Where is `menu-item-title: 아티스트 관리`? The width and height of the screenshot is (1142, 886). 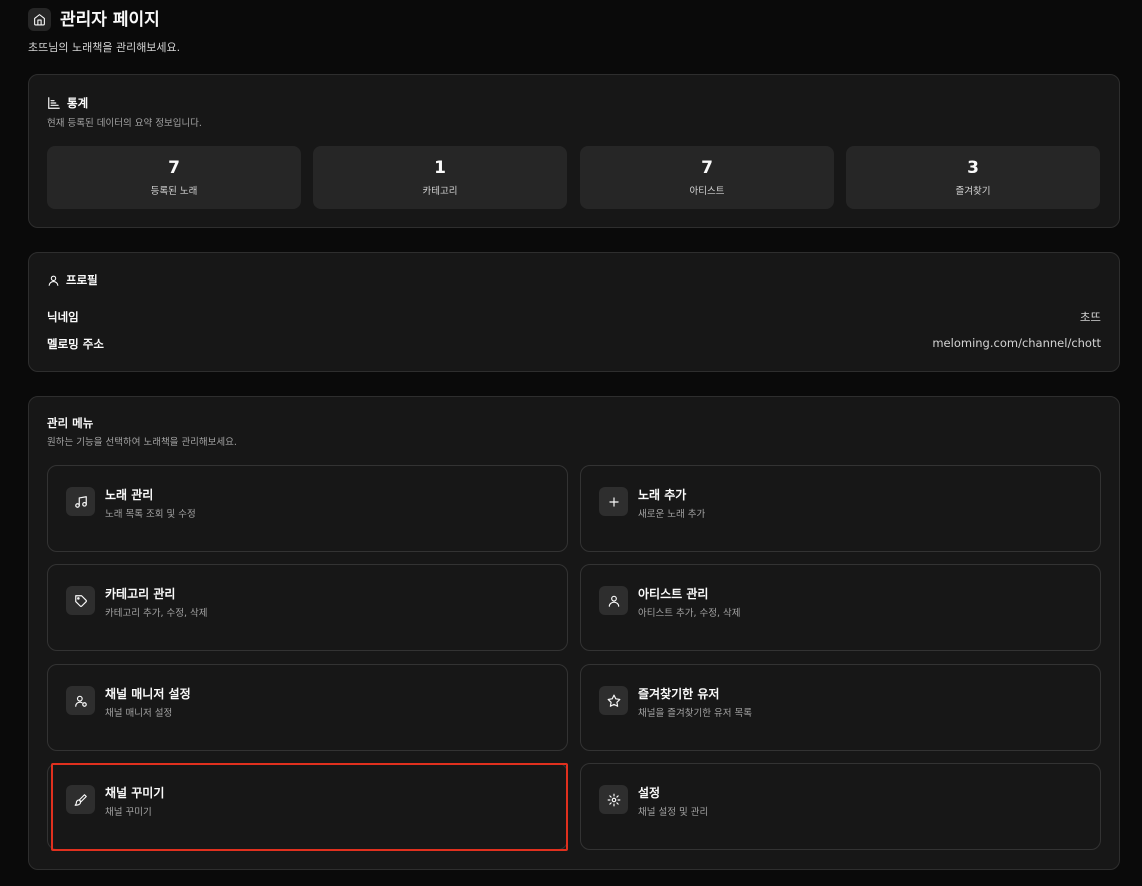 menu-item-title: 아티스트 관리 is located at coordinates (673, 594).